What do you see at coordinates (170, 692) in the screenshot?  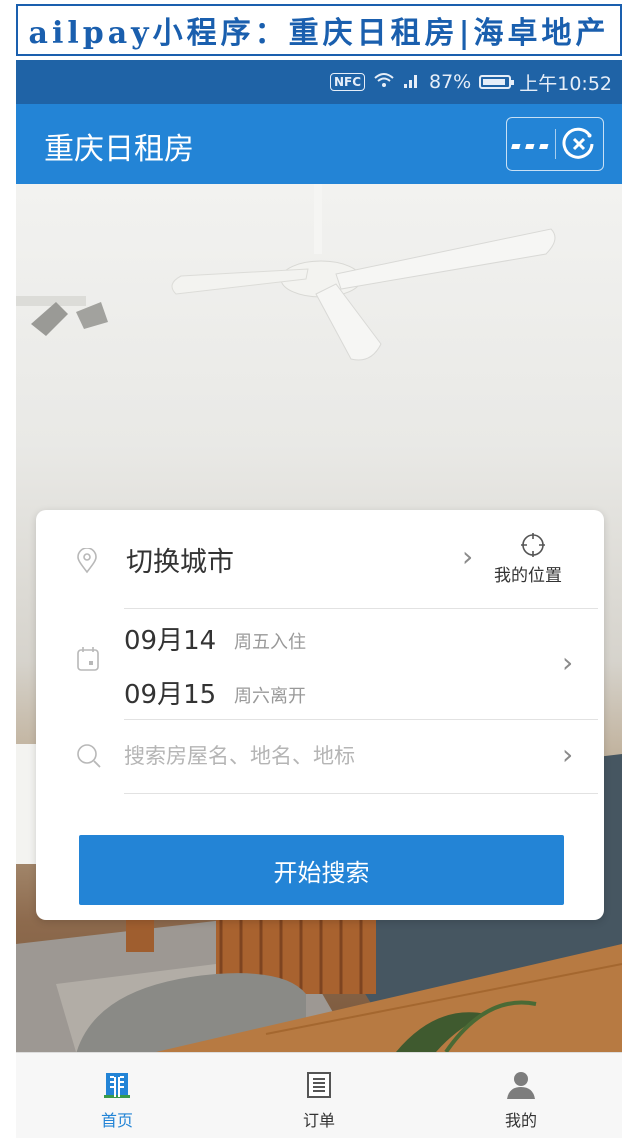 I see `checkout-date: 09月15` at bounding box center [170, 692].